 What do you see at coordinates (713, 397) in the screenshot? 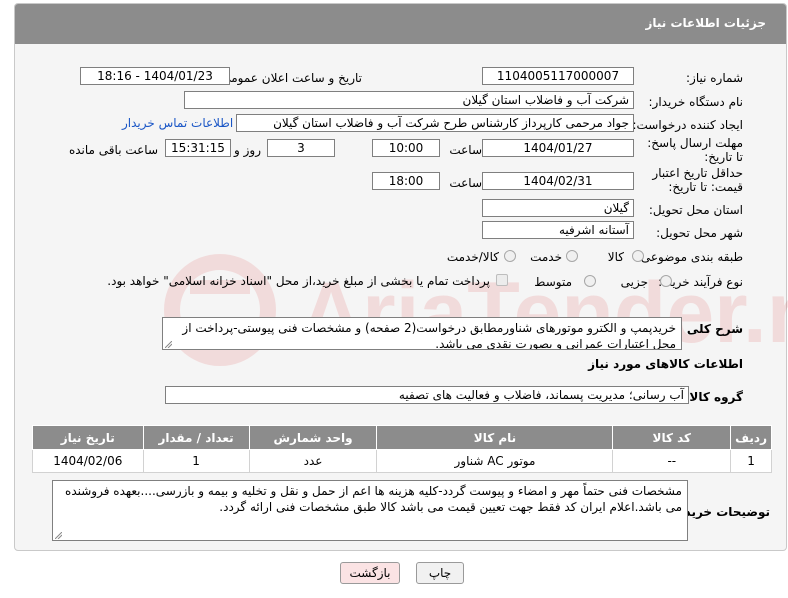
I see `goods-group-label: گروه کالا:` at bounding box center [713, 397].